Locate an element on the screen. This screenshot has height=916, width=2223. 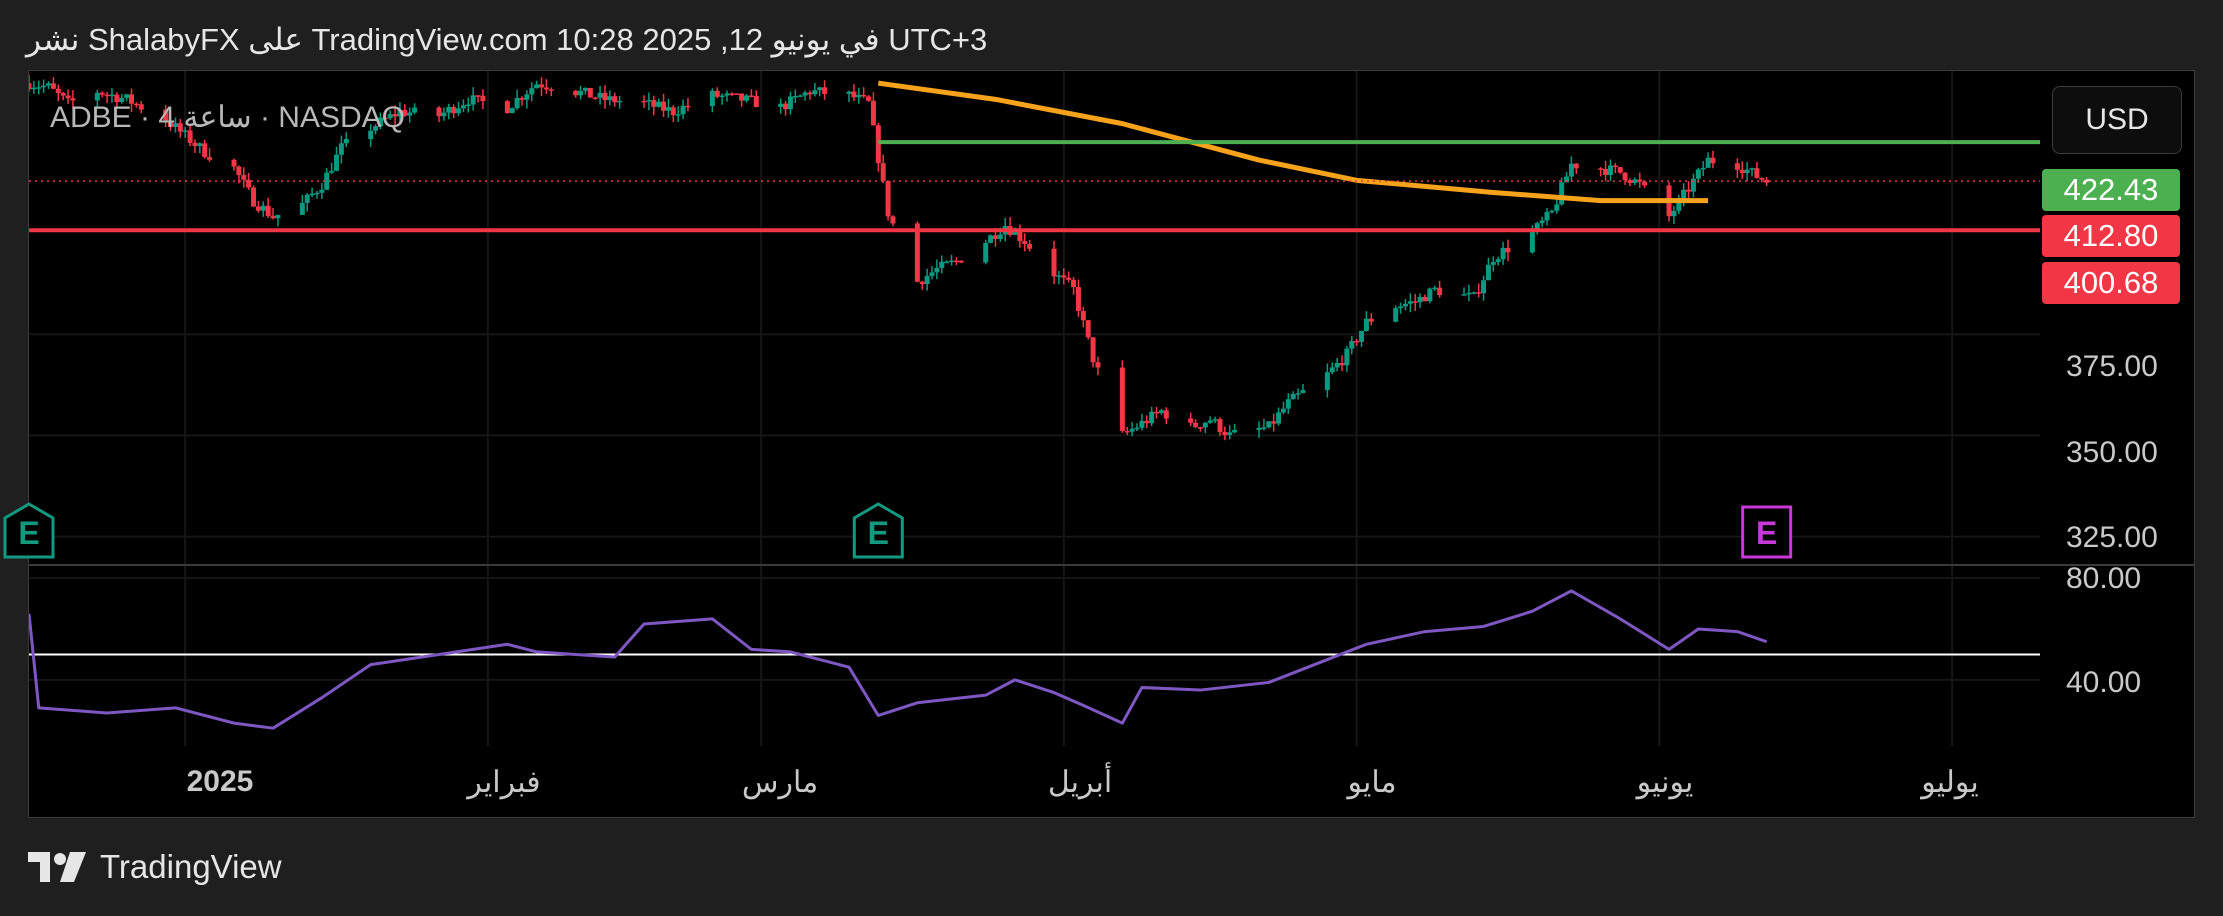
date-axis-tick: مارس is located at coordinates (780, 782).